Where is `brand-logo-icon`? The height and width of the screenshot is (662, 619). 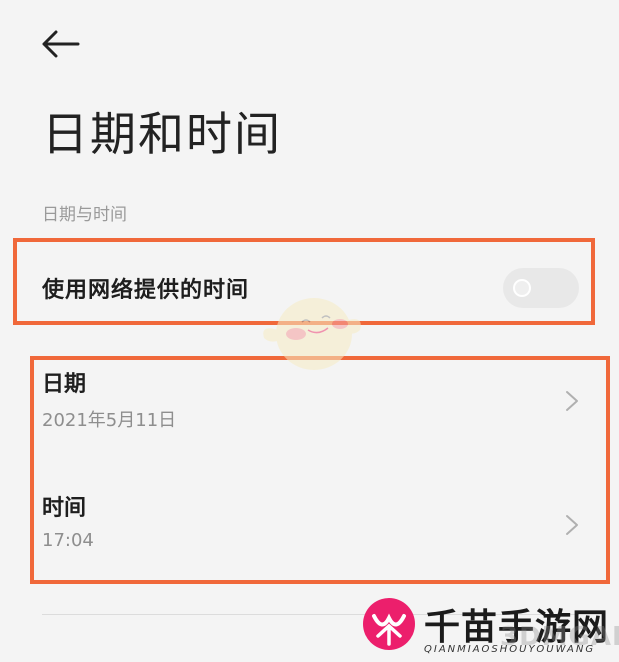 brand-logo-icon is located at coordinates (389, 624).